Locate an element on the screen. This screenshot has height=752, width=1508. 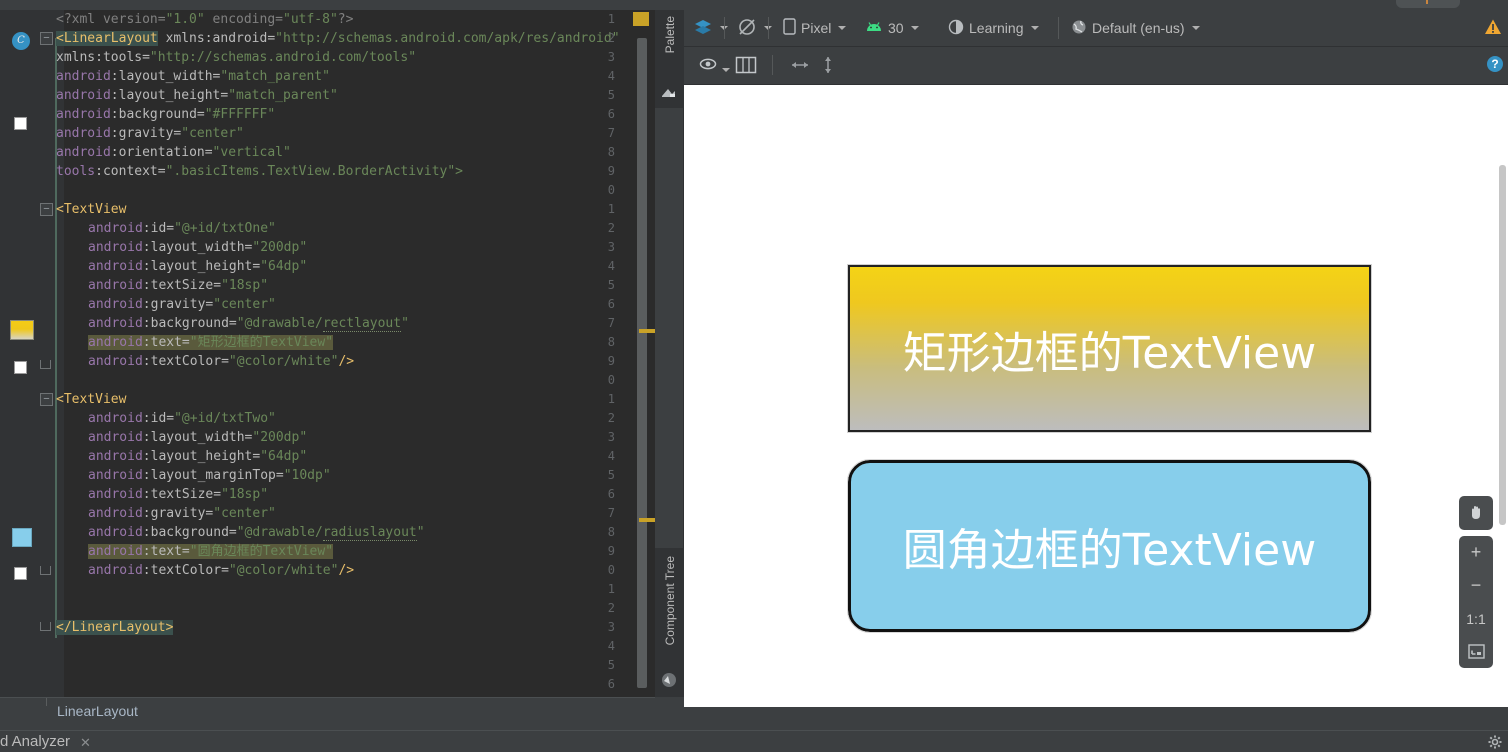
hand-icon is located at coordinates (1476, 512).